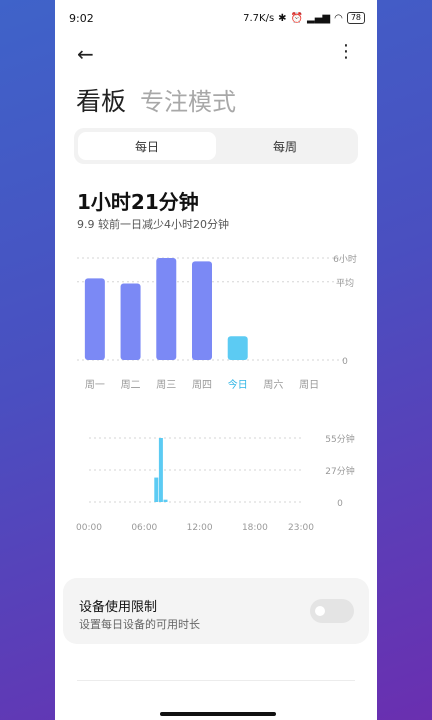 The width and height of the screenshot is (432, 720). What do you see at coordinates (255, 528) in the screenshot?
I see `x-tick-label: 18:00` at bounding box center [255, 528].